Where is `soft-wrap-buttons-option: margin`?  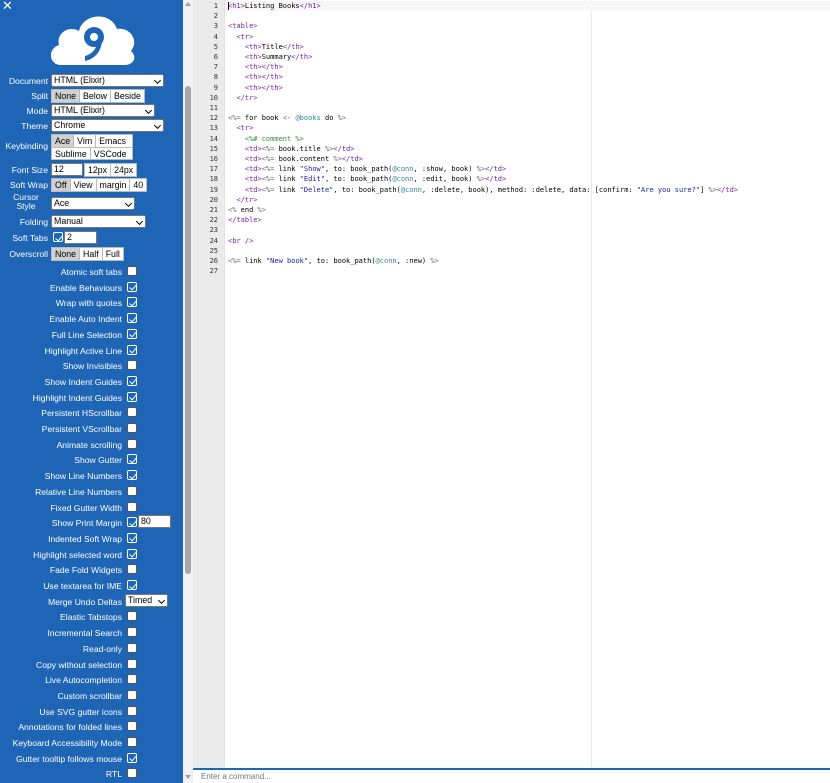 soft-wrap-buttons-option: margin is located at coordinates (113, 185).